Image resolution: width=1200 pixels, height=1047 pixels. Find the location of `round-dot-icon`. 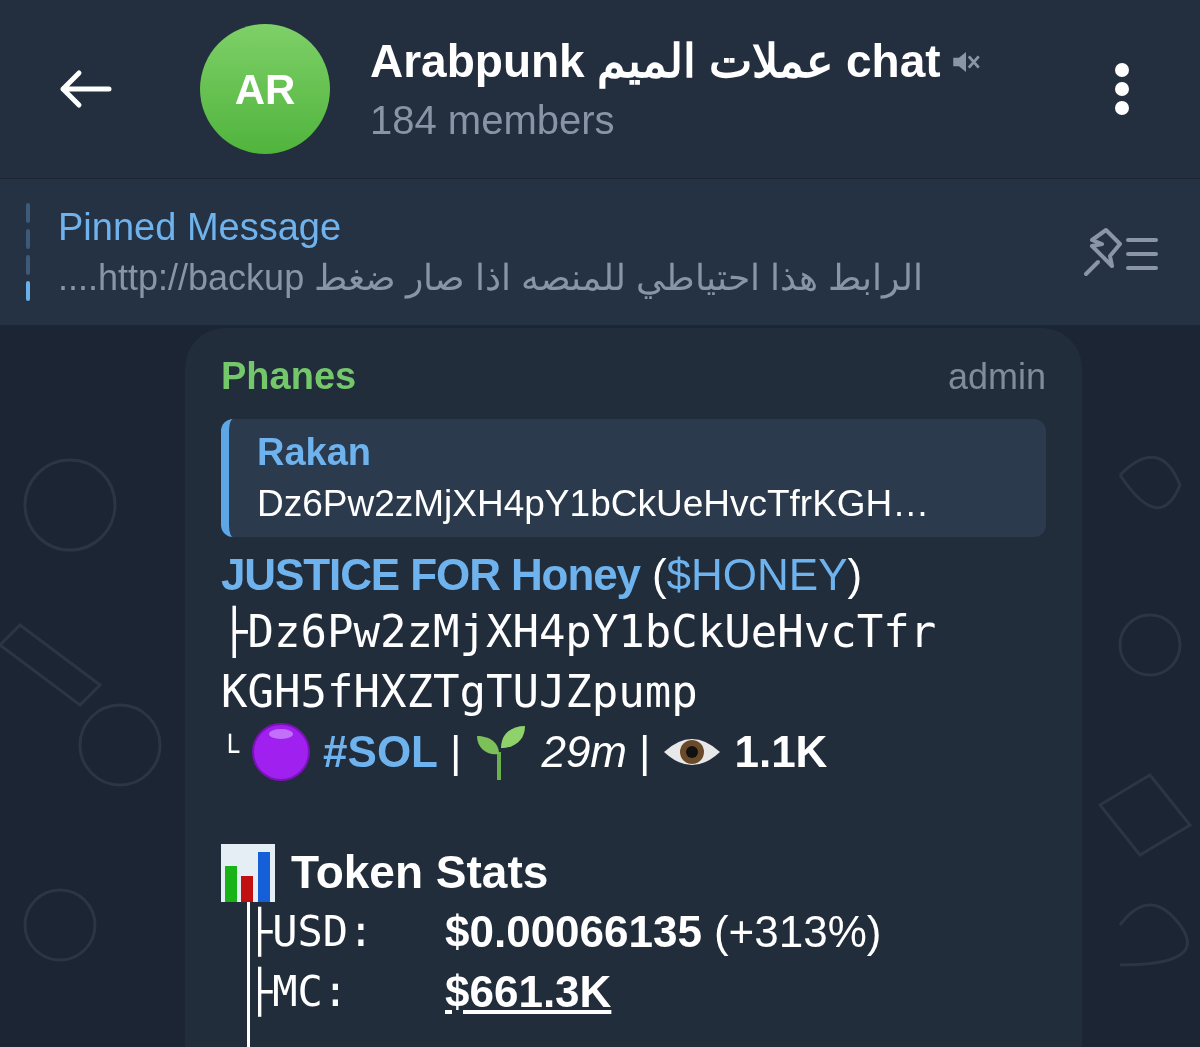

round-dot-icon is located at coordinates (281, 751).